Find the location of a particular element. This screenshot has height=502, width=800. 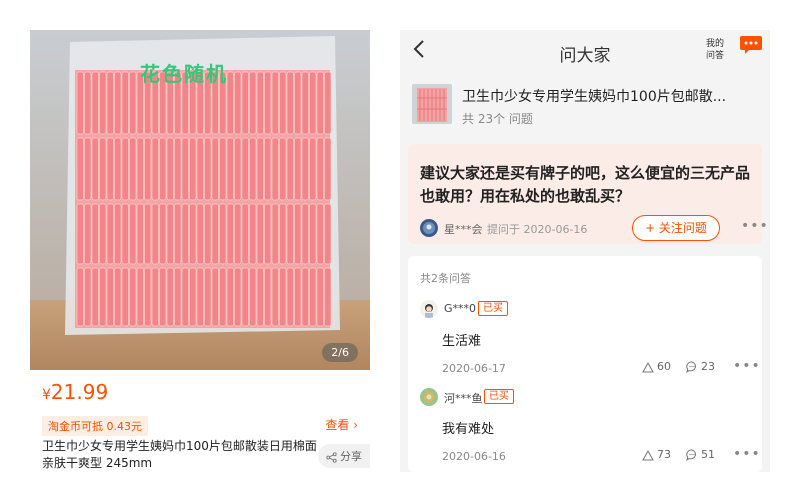

photo-caption: 花色随机 is located at coordinates (184, 74).